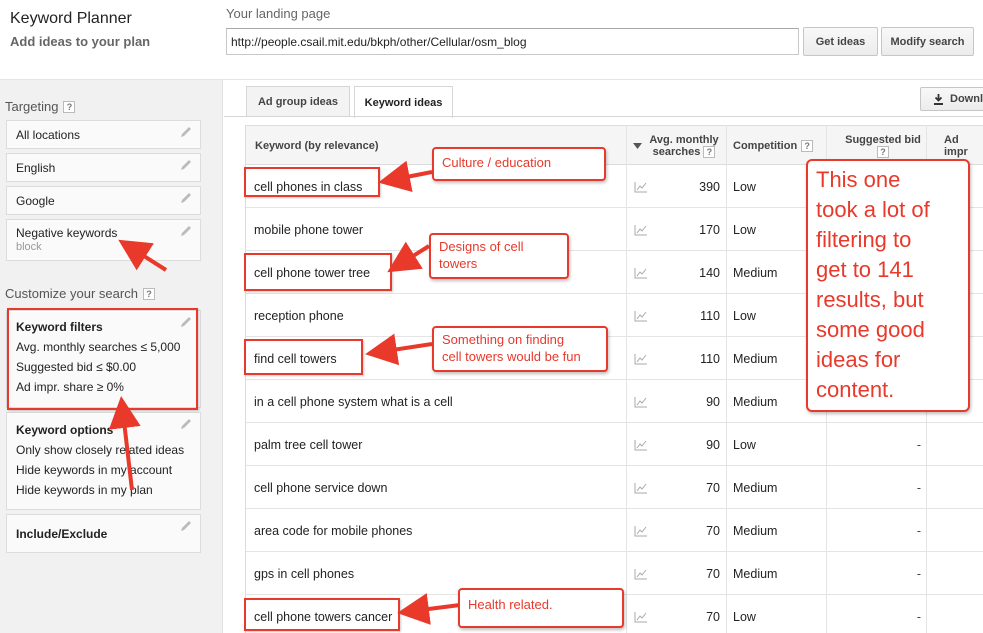  What do you see at coordinates (103, 134) in the screenshot?
I see `locations-box: All locations` at bounding box center [103, 134].